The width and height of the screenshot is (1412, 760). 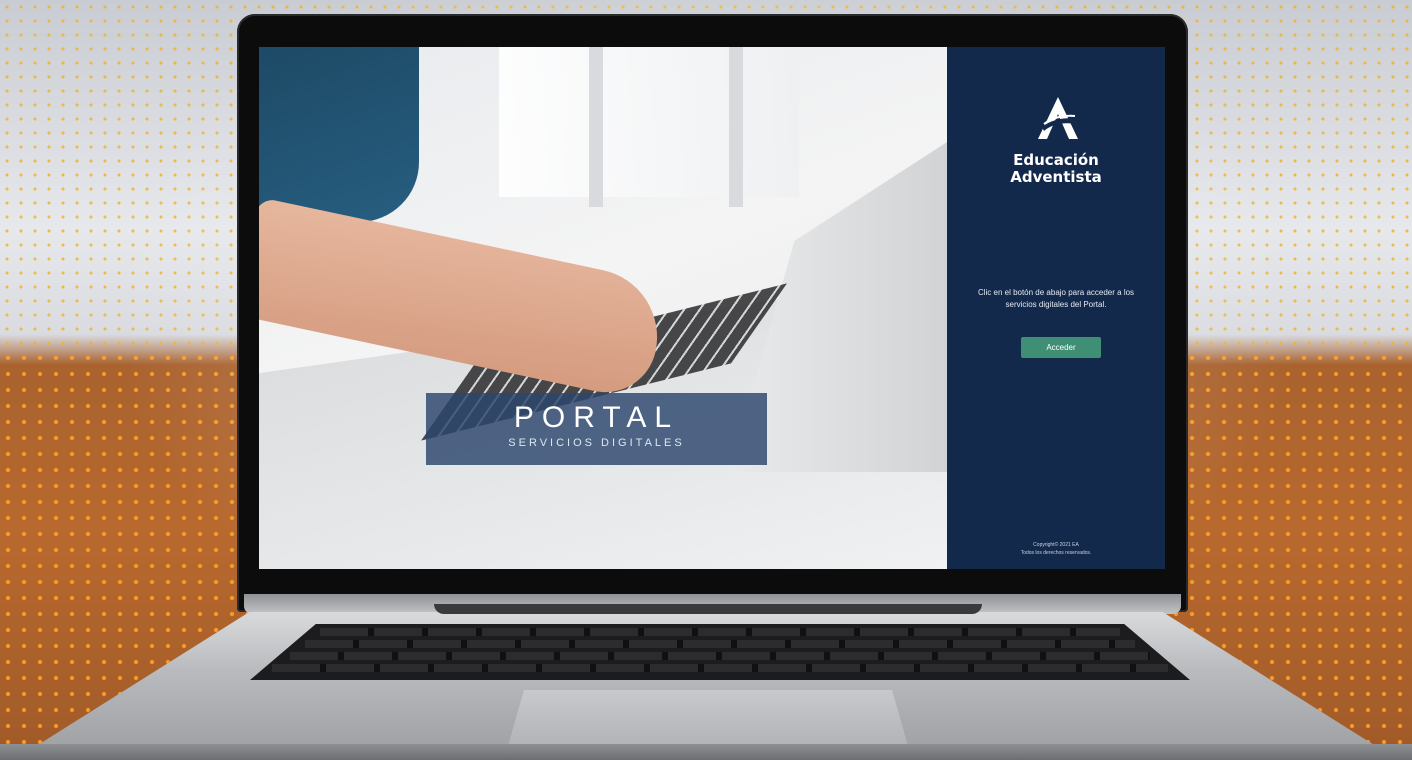 I want to click on photo-window-light, so click(x=649, y=122).